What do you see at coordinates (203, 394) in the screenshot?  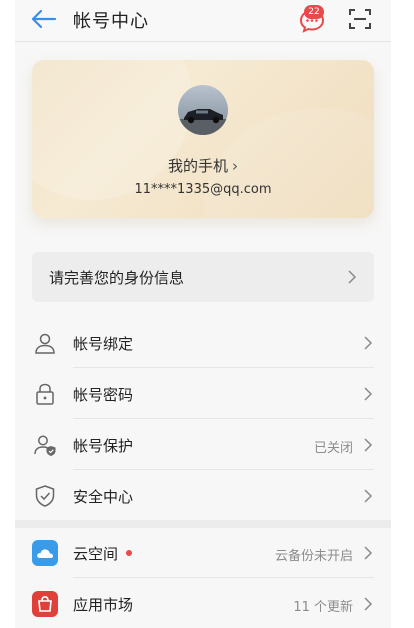 I see `menu-item-account-password: 帐号密码` at bounding box center [203, 394].